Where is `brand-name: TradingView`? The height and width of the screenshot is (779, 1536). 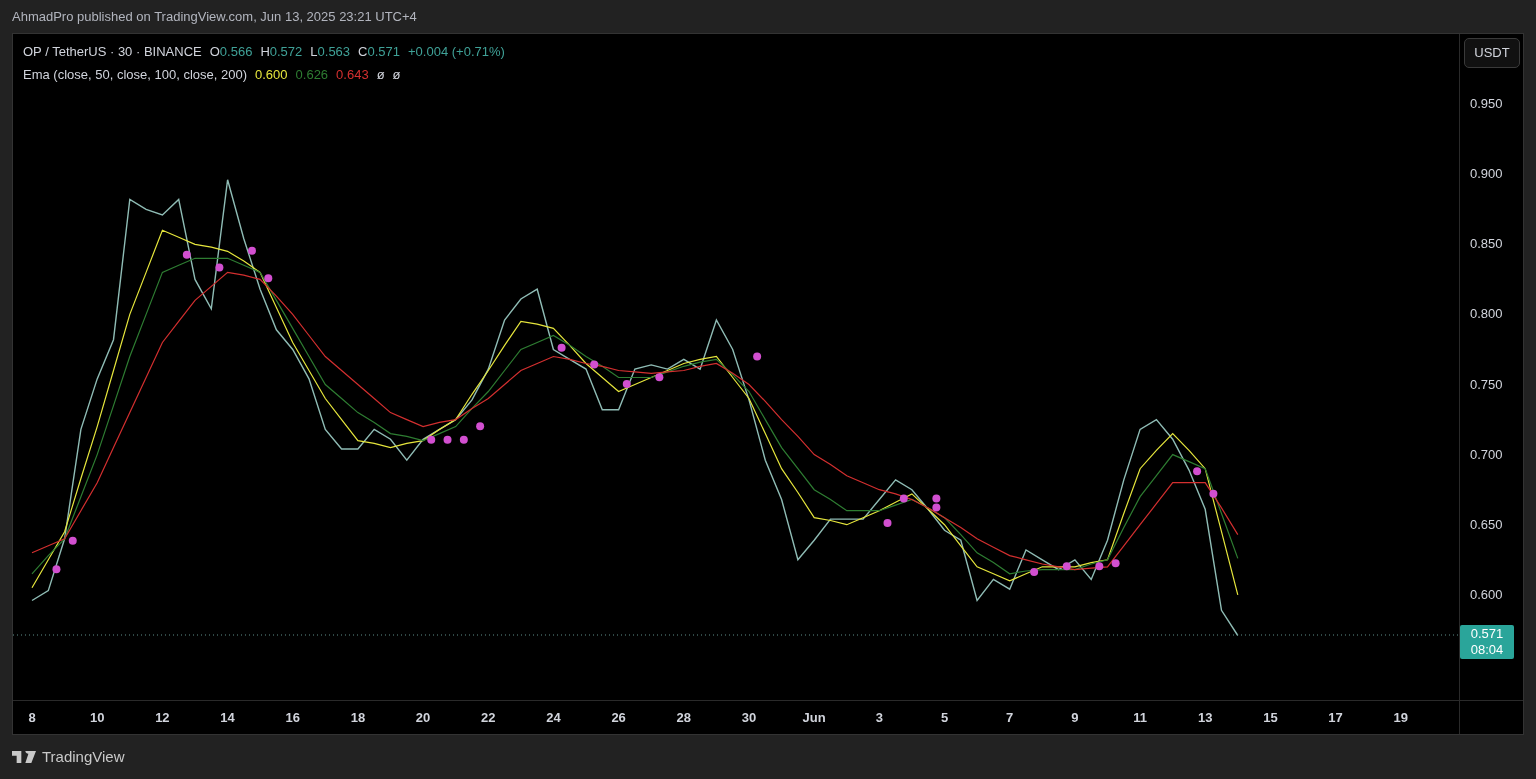 brand-name: TradingView is located at coordinates (83, 756).